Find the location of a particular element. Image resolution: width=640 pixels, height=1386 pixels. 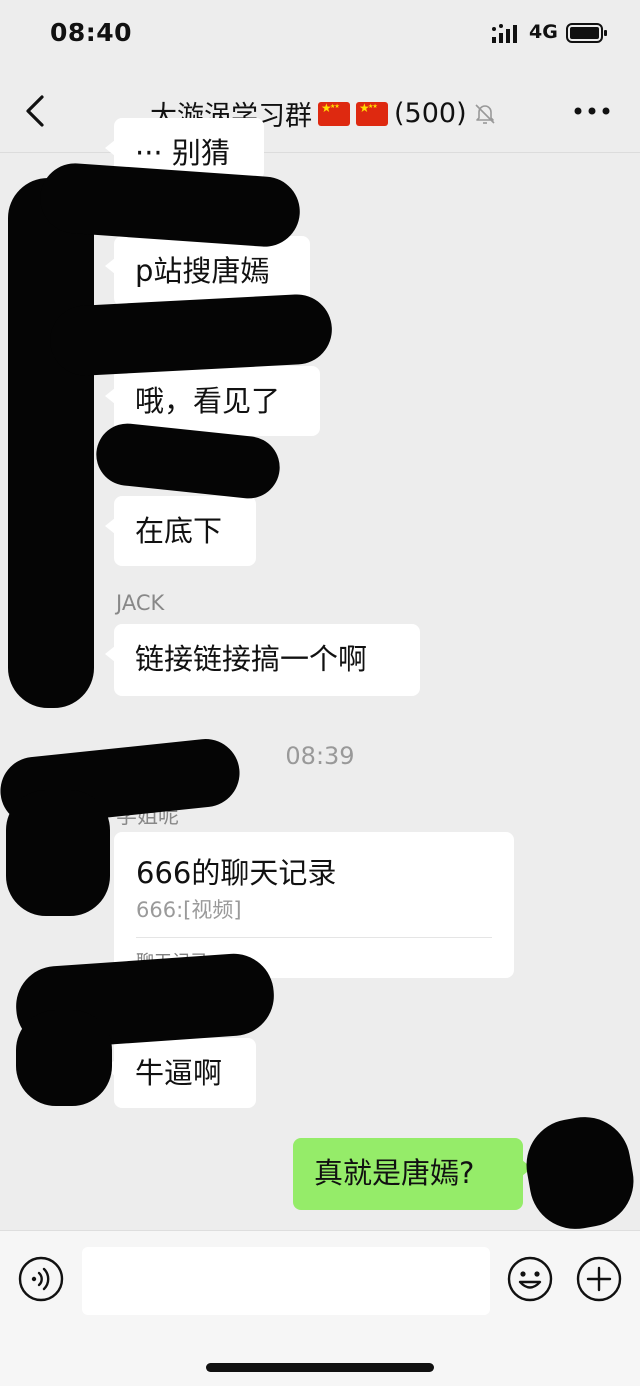

sender-name: JACK is located at coordinates (140, 603).